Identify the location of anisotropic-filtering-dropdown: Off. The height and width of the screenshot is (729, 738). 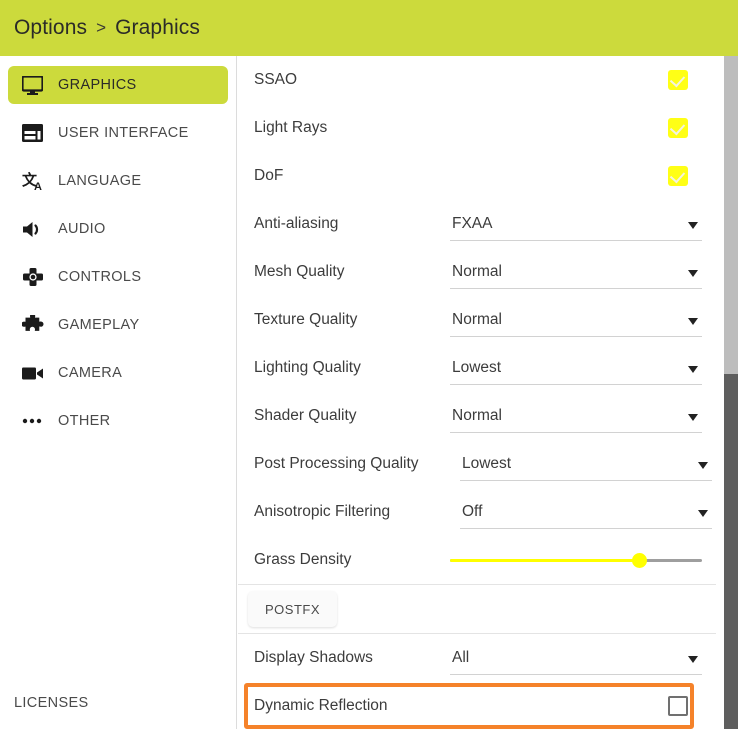
(586, 512).